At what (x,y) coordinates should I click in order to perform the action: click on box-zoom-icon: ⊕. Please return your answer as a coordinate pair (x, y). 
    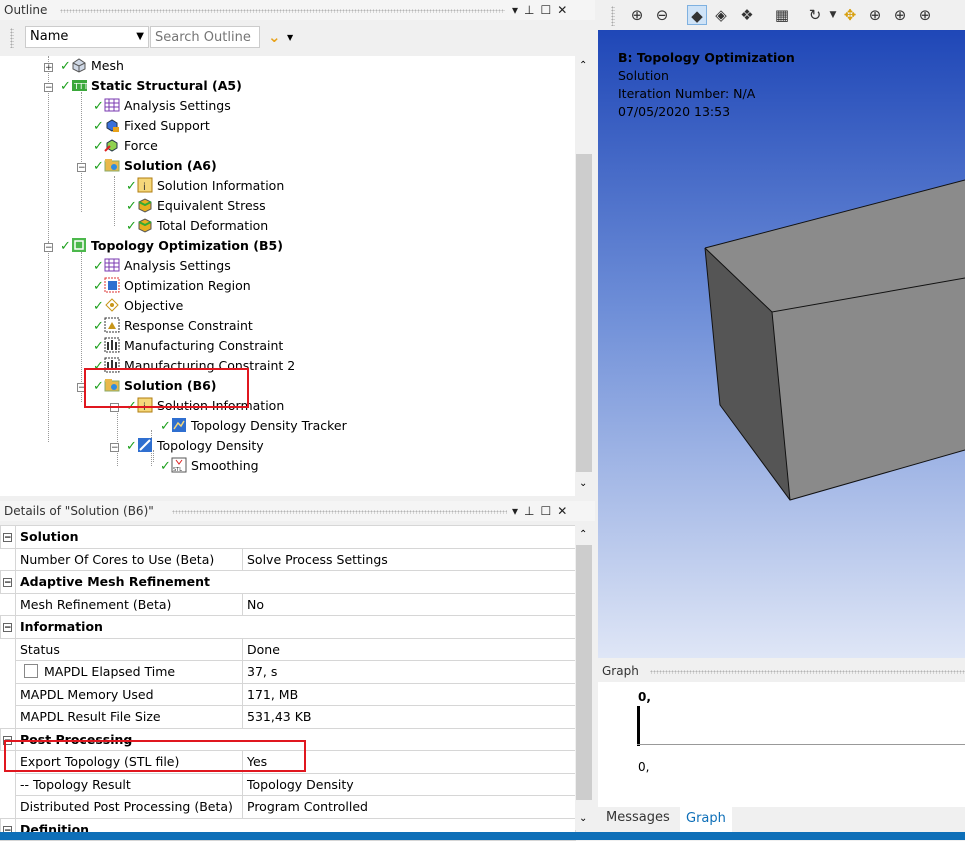
    Looking at the image, I should click on (900, 15).